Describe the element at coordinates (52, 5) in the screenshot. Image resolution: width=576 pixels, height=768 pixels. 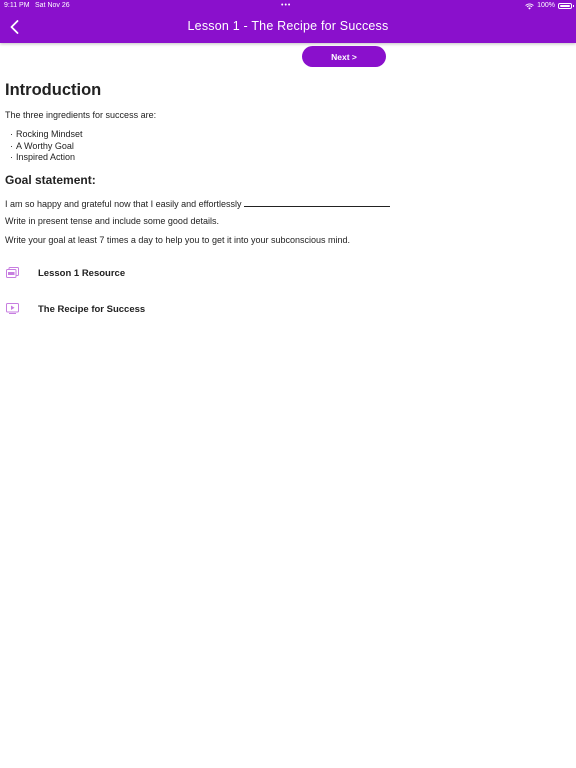
I see `status-date: Sat Nov 26` at that location.